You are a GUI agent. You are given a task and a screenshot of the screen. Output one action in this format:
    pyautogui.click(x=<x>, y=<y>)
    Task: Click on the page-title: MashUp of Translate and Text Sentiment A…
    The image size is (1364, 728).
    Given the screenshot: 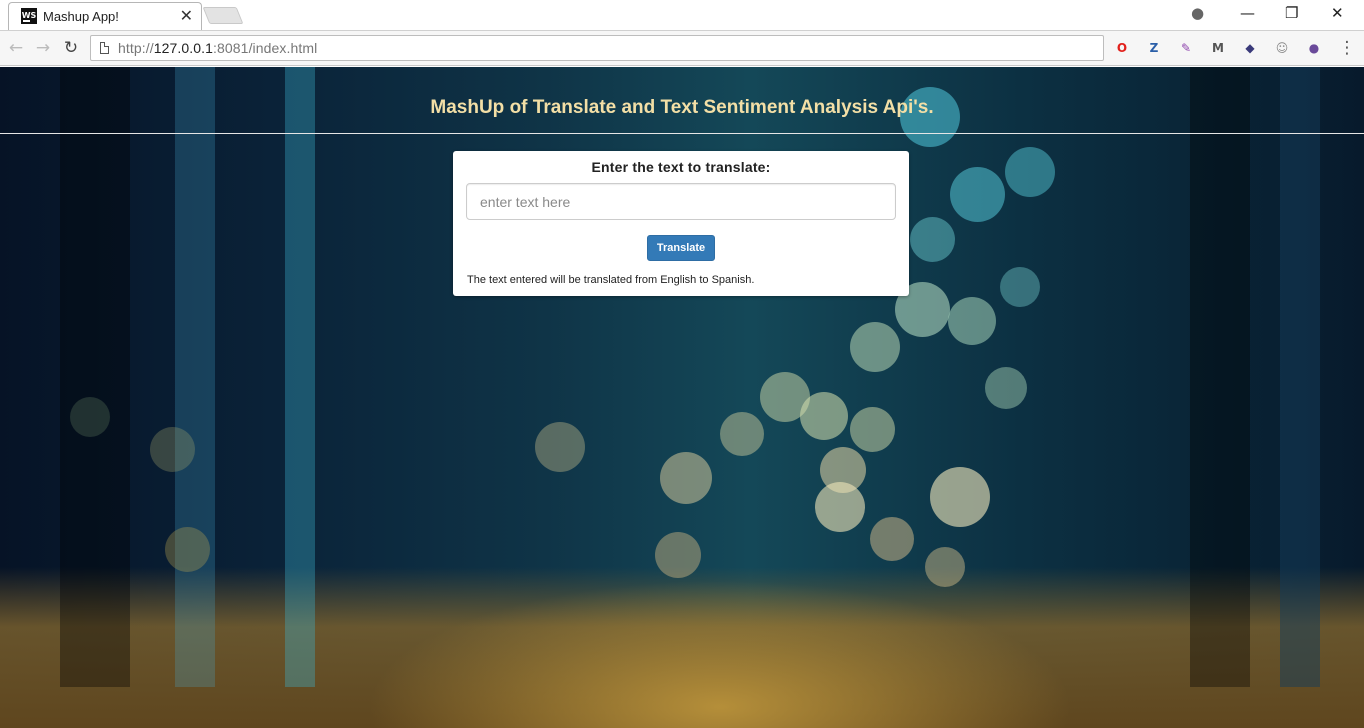 What is the action you would take?
    pyautogui.click(x=682, y=107)
    